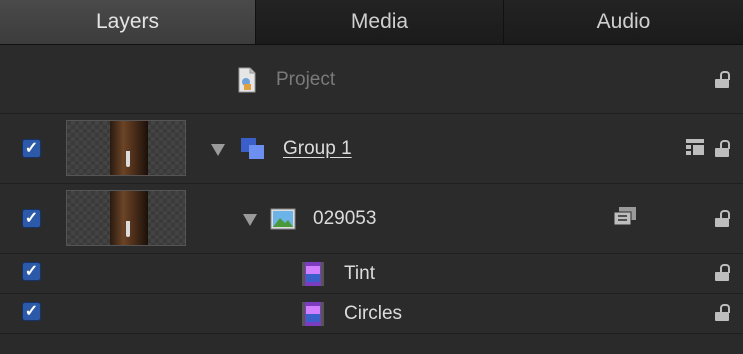 This screenshot has height=354, width=743. What do you see at coordinates (317, 149) in the screenshot?
I see `layer-name-group: Group 1` at bounding box center [317, 149].